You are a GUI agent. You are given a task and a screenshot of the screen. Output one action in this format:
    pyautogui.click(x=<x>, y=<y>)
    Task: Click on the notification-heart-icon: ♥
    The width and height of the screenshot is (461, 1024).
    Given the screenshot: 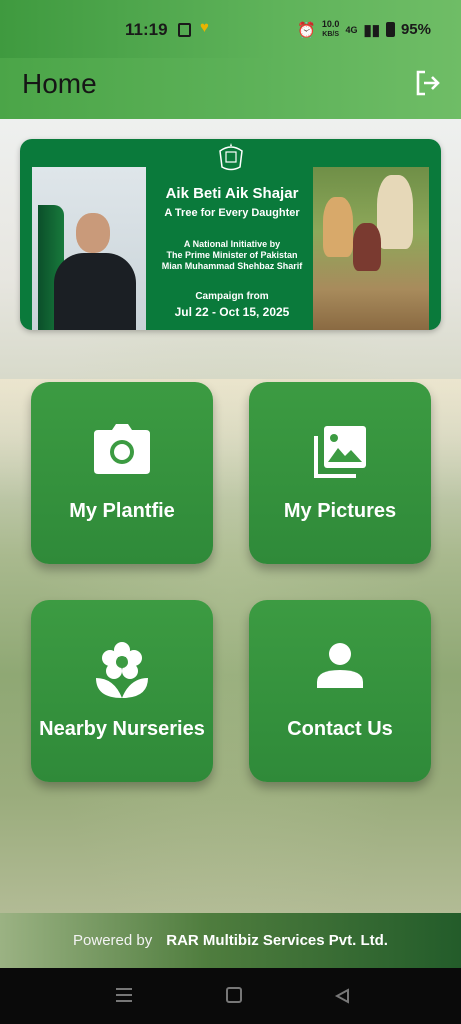 What is the action you would take?
    pyautogui.click(x=204, y=27)
    